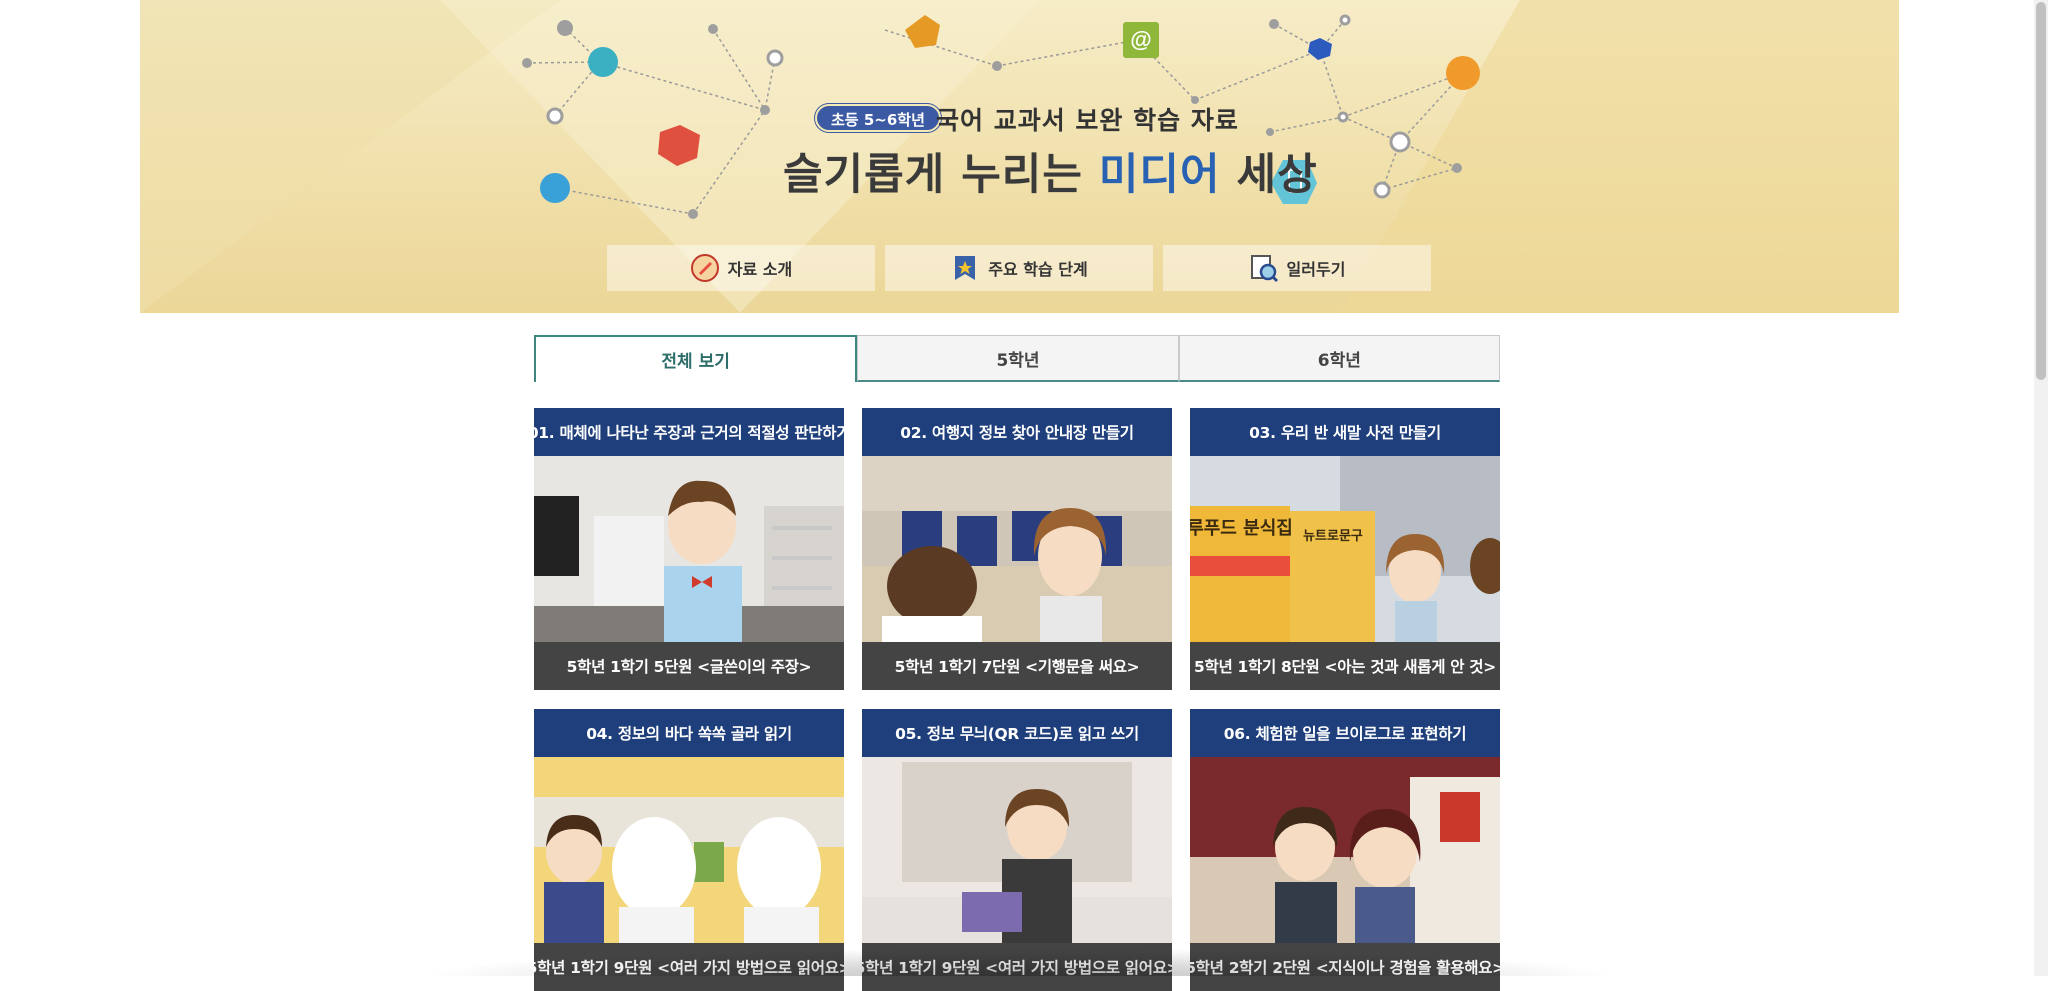 The image size is (2048, 991). Describe the element at coordinates (1087, 120) in the screenshot. I see `page-subtitle: 국어 교과서 보완 학습 자료` at that location.